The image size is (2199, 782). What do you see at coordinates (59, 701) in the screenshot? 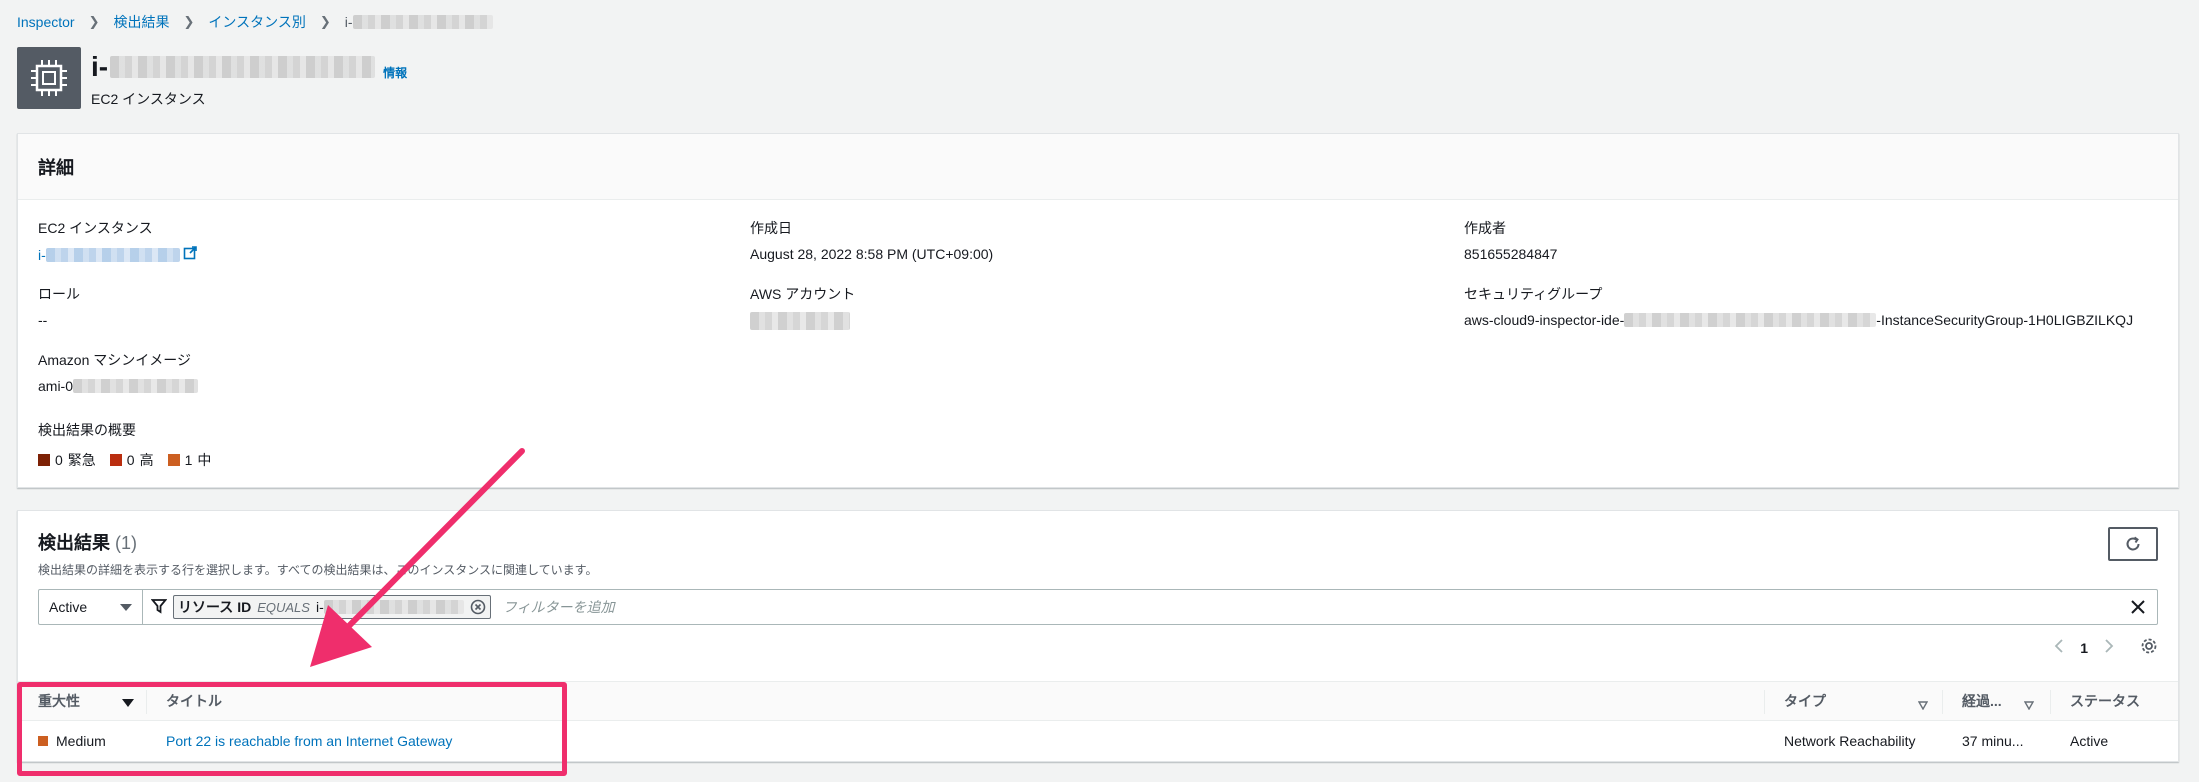
I see `column-severity: 重大性` at bounding box center [59, 701].